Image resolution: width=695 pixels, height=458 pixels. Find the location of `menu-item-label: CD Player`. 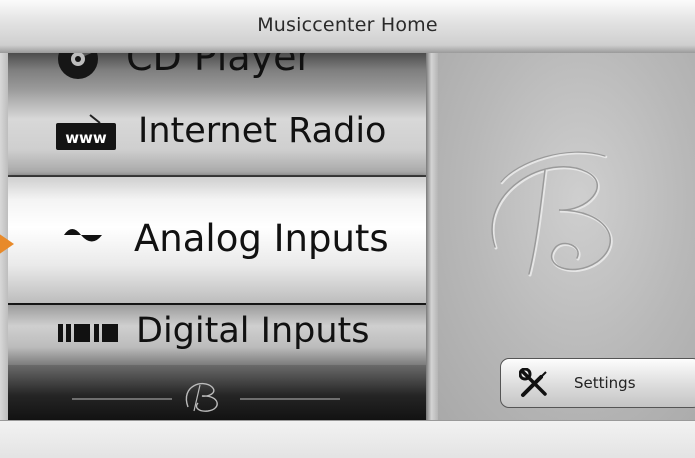

menu-item-label: CD Player is located at coordinates (219, 66).